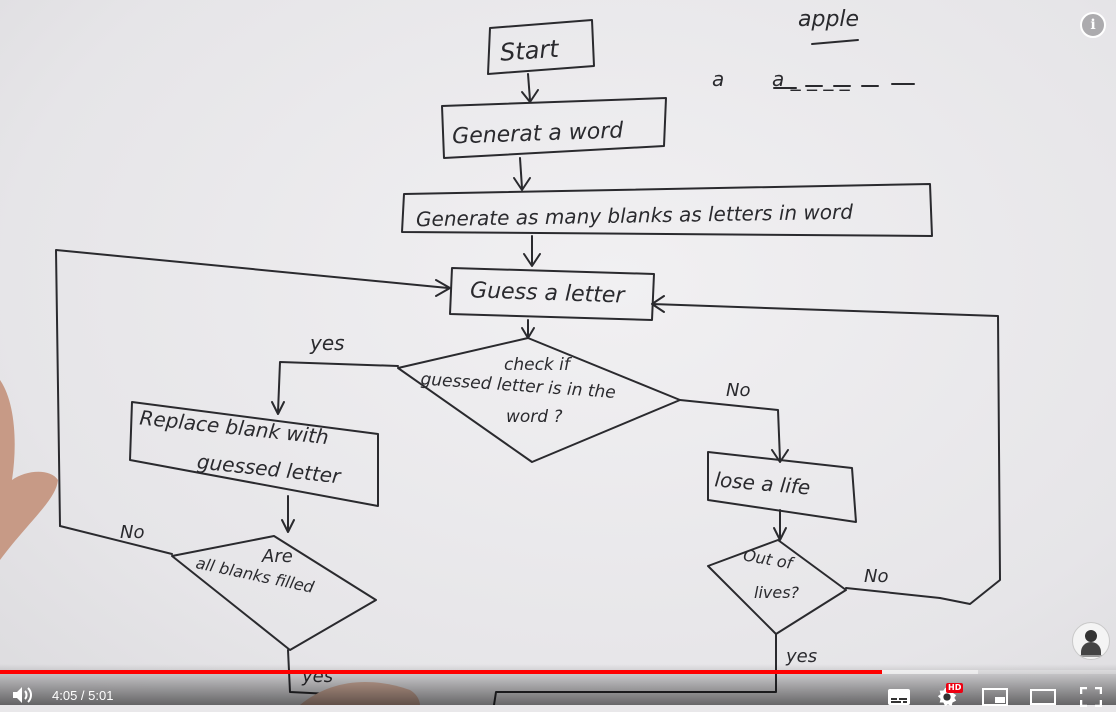 This screenshot has width=1116, height=712. What do you see at coordinates (1093, 25) in the screenshot?
I see `info-icon: i` at bounding box center [1093, 25].